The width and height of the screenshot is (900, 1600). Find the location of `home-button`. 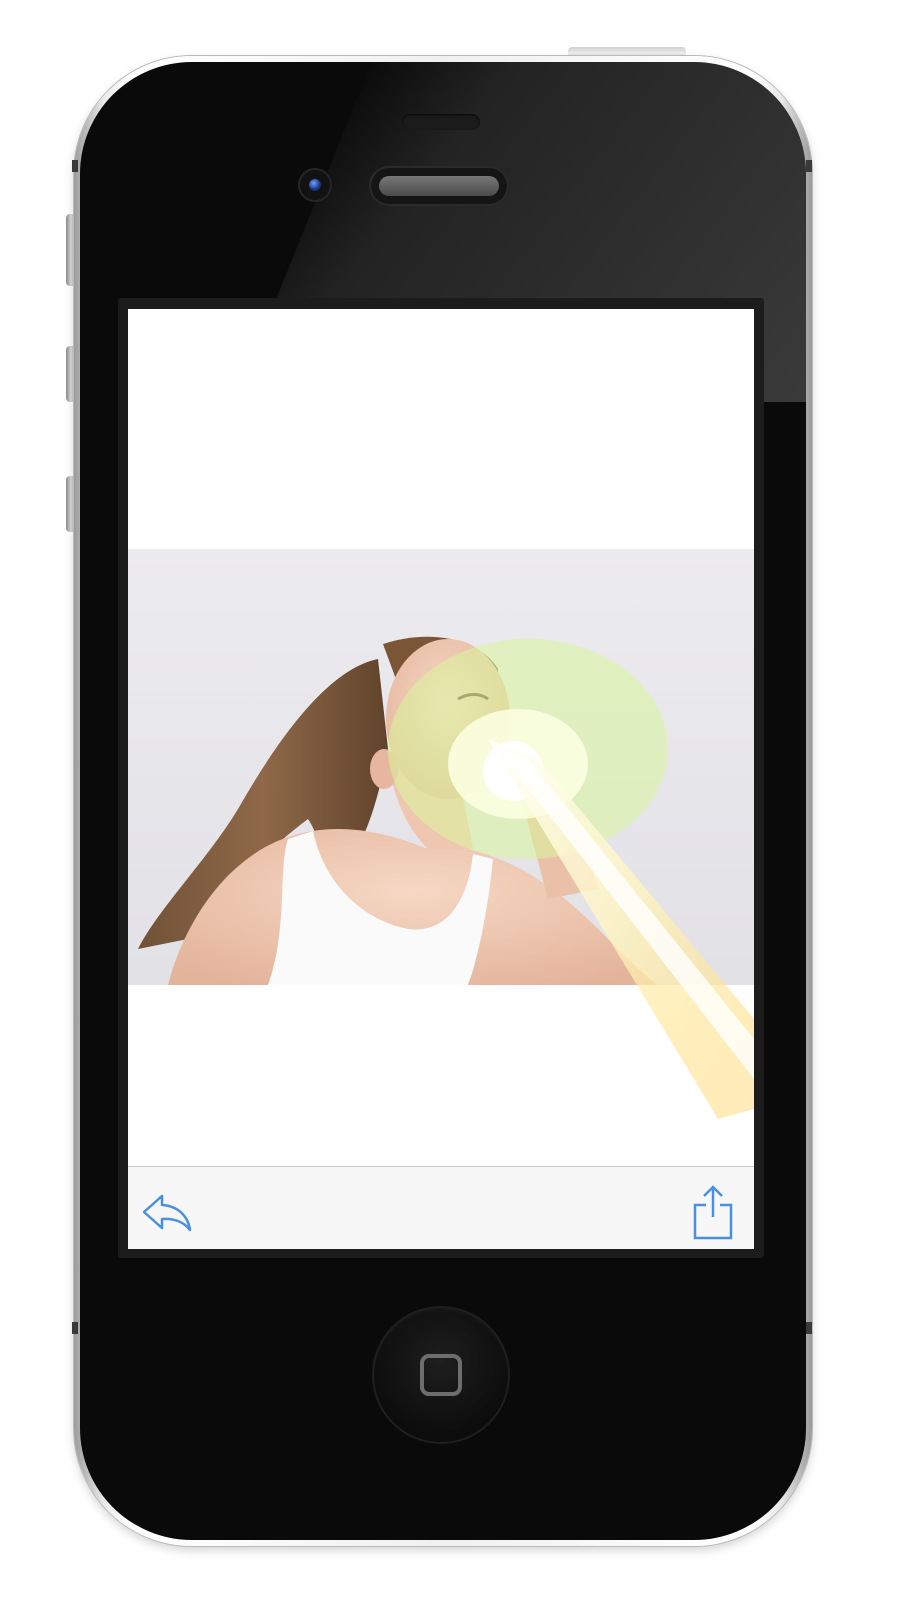

home-button is located at coordinates (441, 1375).